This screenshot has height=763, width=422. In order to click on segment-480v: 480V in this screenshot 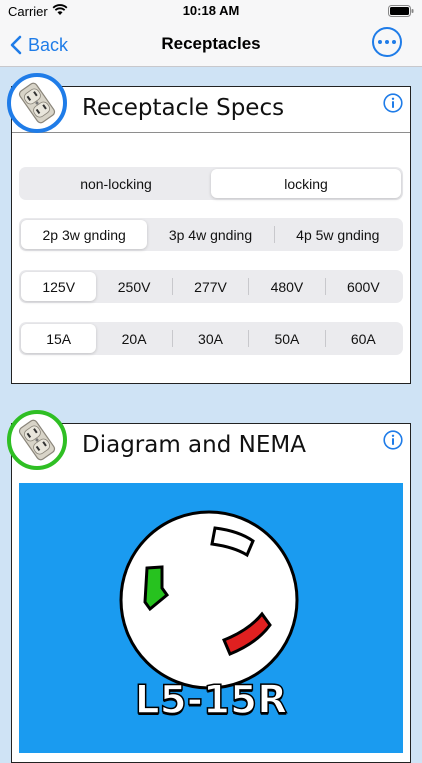, I will do `click(286, 286)`.